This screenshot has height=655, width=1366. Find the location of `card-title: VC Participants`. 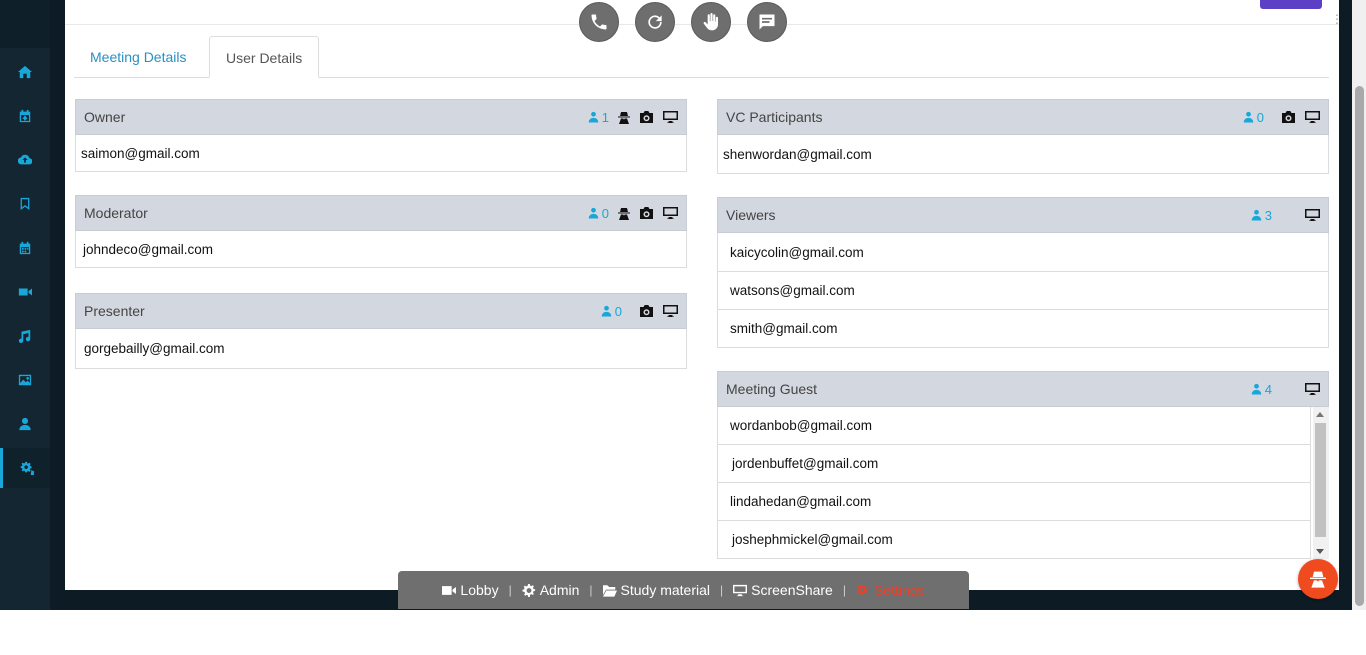

card-title: VC Participants is located at coordinates (774, 117).